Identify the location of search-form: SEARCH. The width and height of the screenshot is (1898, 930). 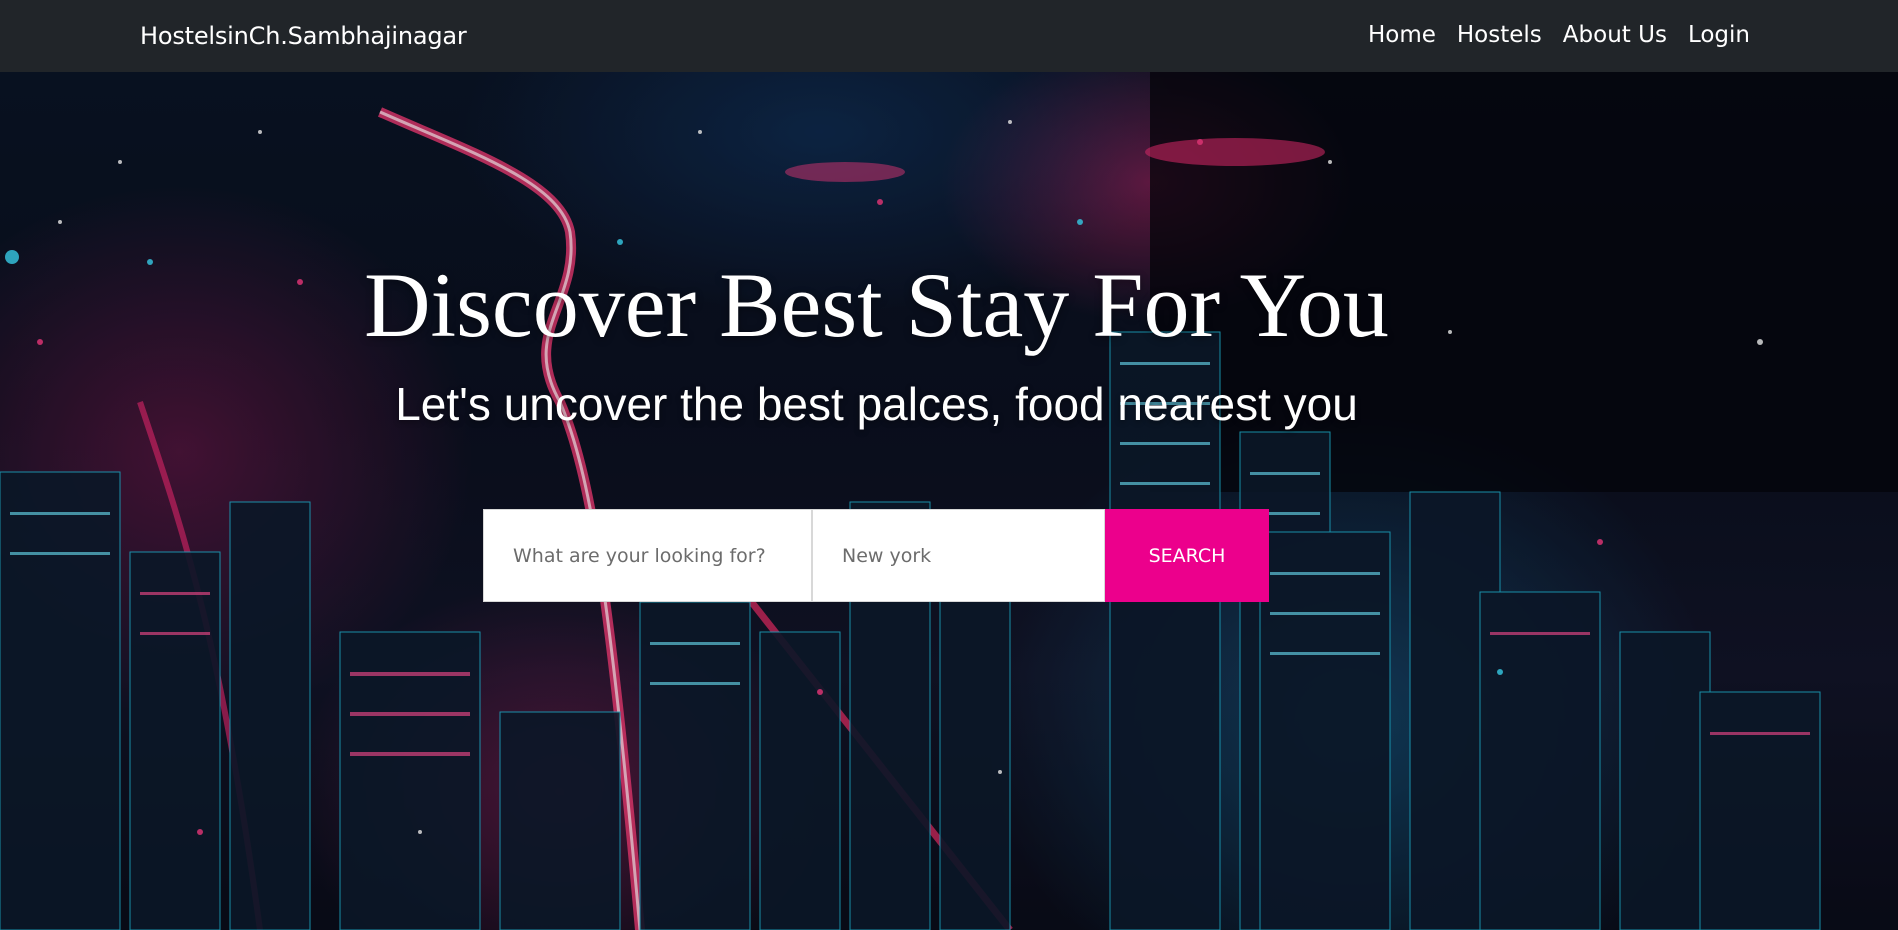
(876, 555).